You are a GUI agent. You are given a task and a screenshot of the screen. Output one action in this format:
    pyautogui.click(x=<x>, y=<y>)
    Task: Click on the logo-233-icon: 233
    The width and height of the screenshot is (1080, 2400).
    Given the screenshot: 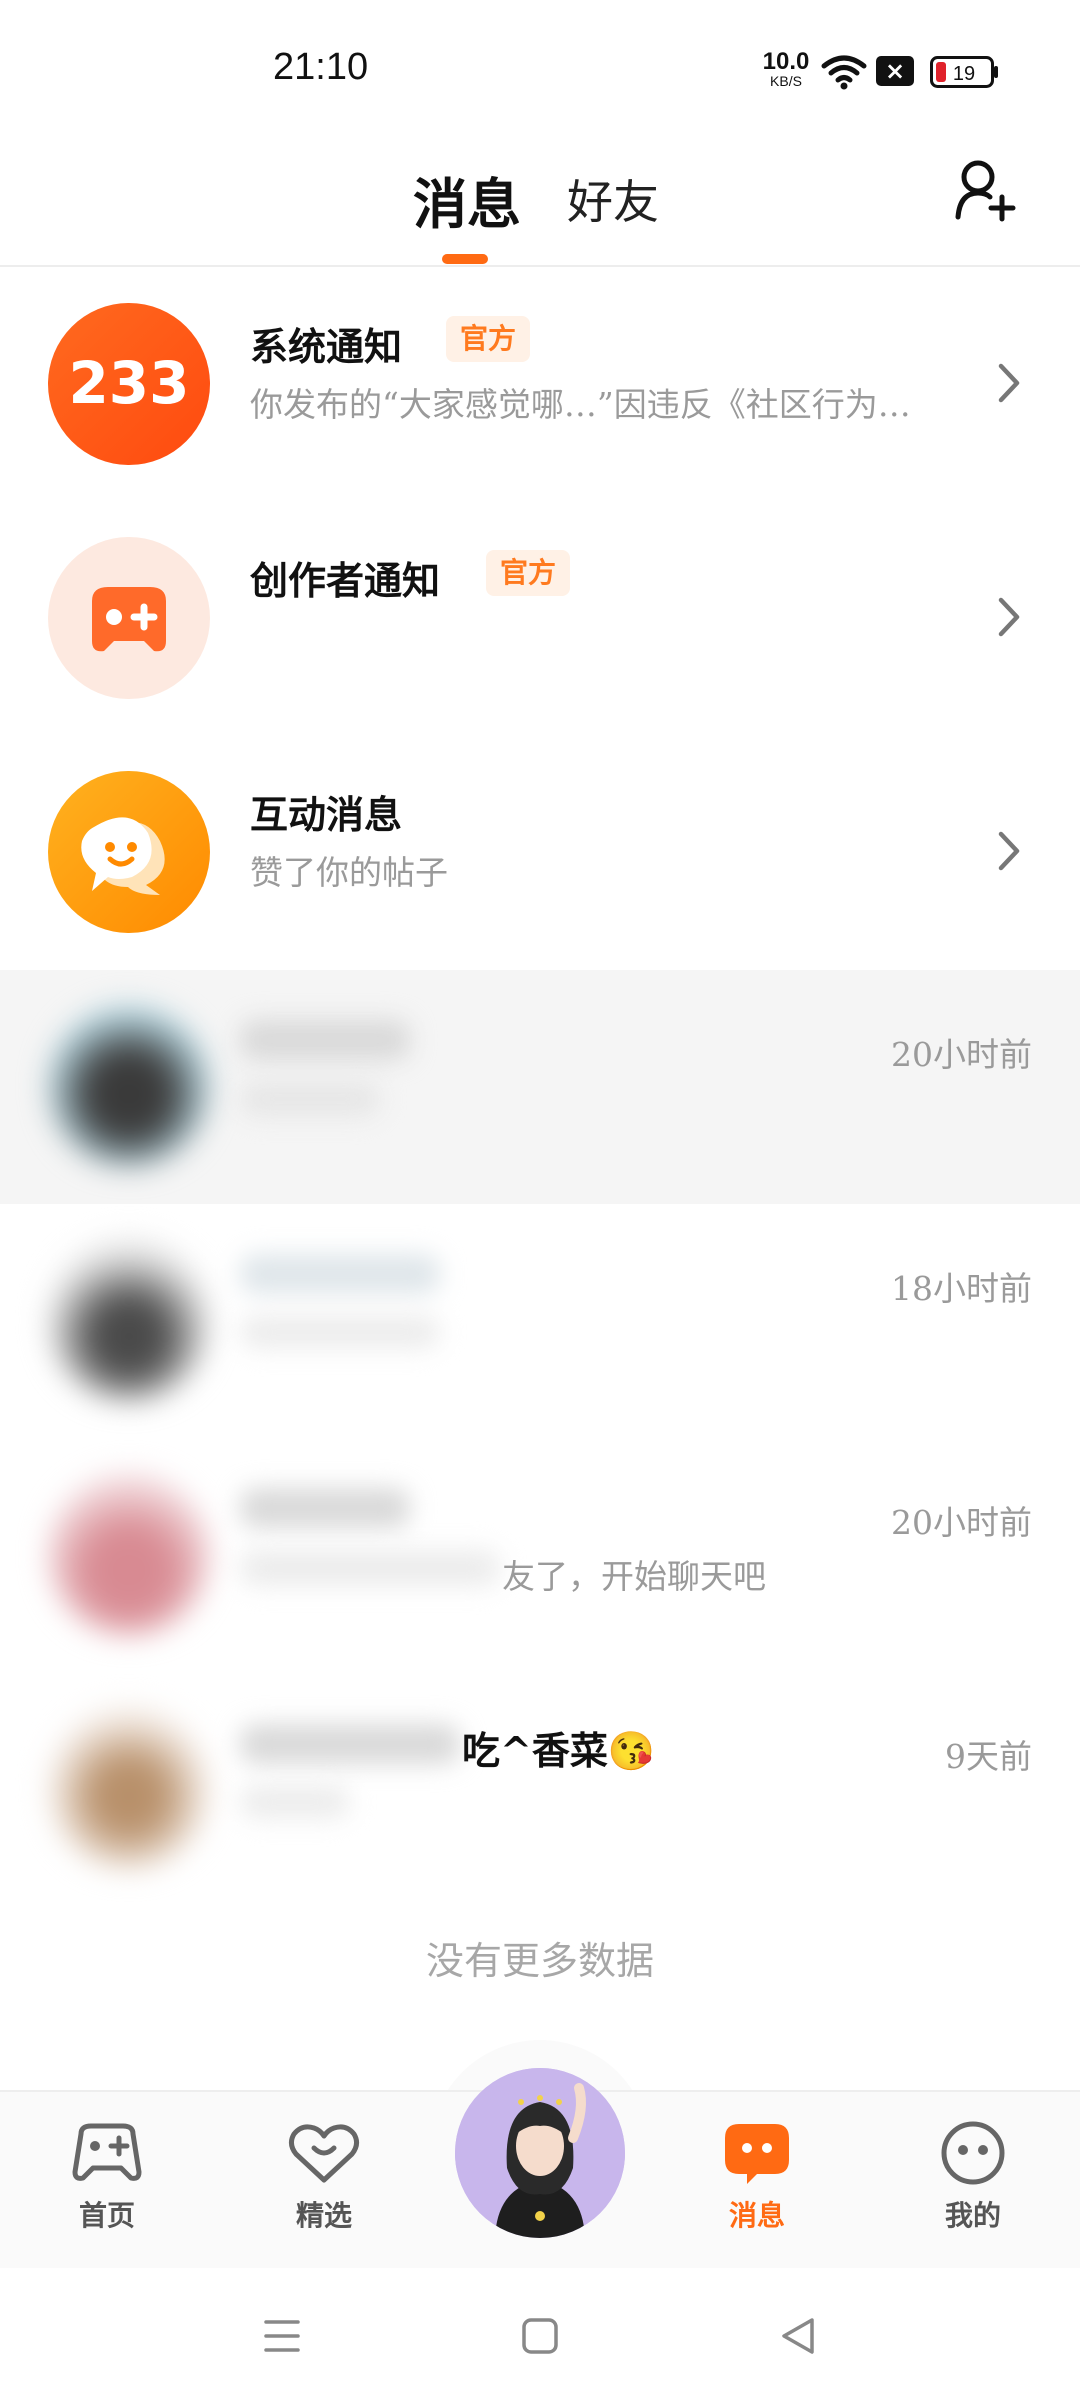 What is the action you would take?
    pyautogui.click(x=128, y=383)
    